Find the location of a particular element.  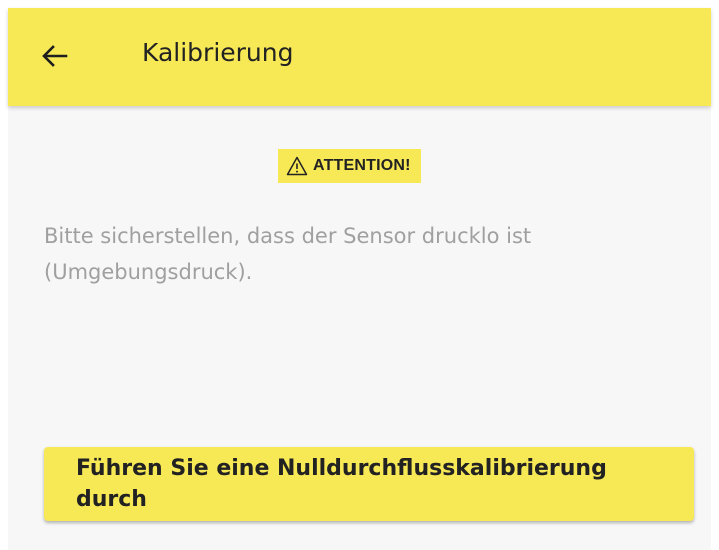

attention-badge: ATTENTION! is located at coordinates (349, 166).